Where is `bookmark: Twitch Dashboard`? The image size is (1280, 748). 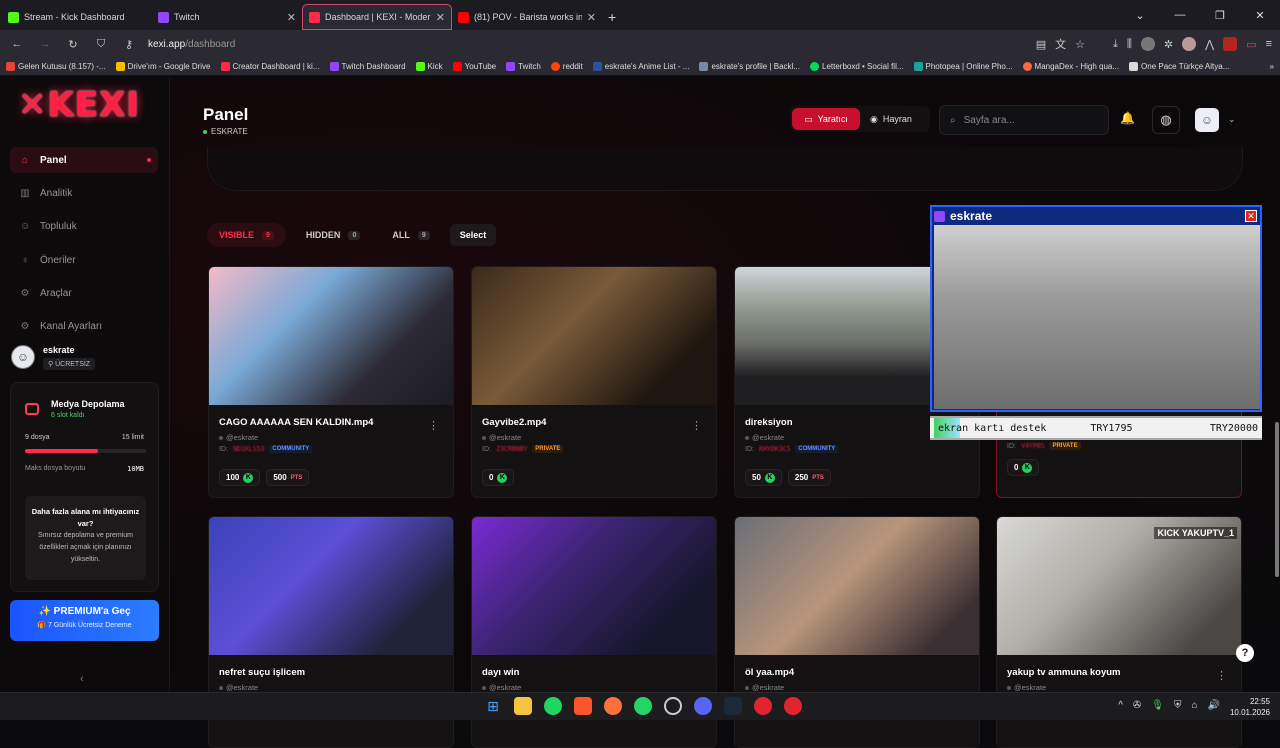 bookmark: Twitch Dashboard is located at coordinates (367, 66).